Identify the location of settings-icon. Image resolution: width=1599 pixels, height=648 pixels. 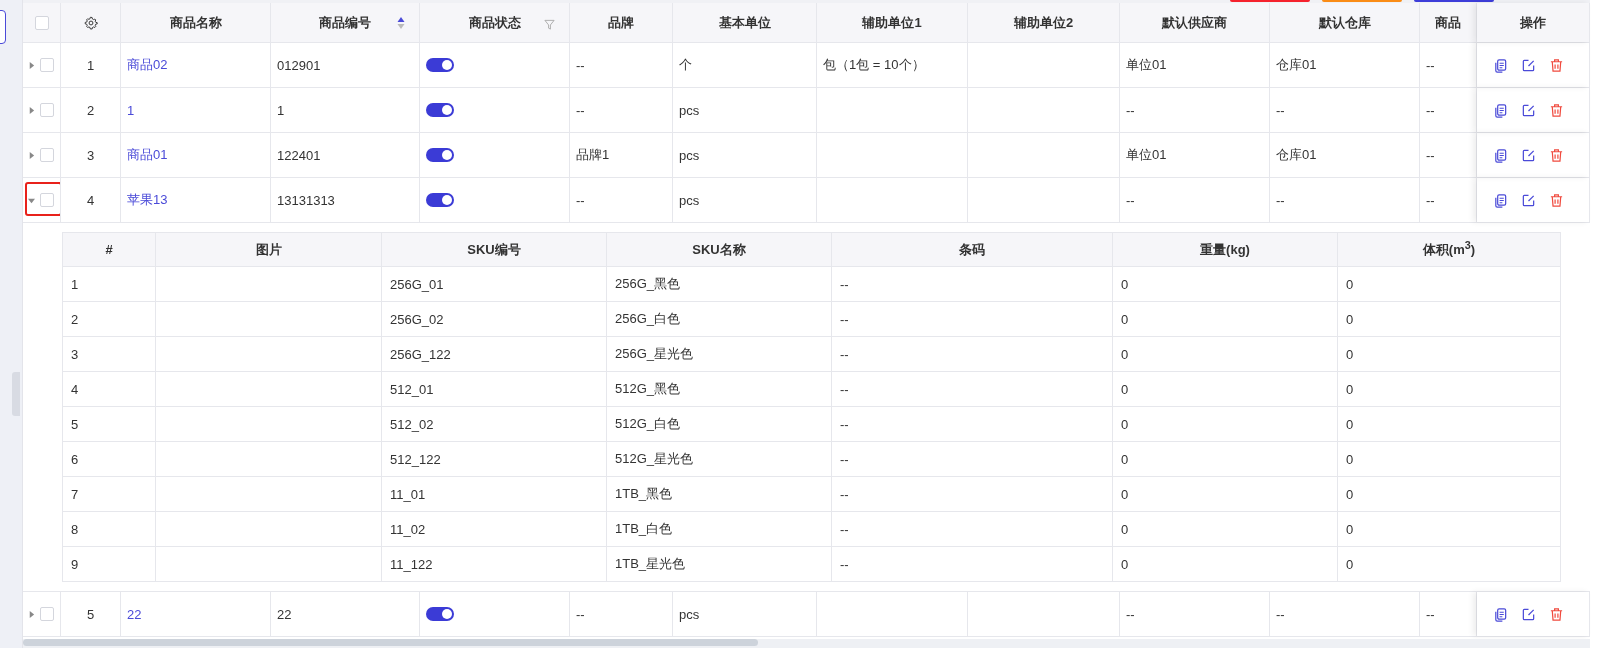
(90, 22).